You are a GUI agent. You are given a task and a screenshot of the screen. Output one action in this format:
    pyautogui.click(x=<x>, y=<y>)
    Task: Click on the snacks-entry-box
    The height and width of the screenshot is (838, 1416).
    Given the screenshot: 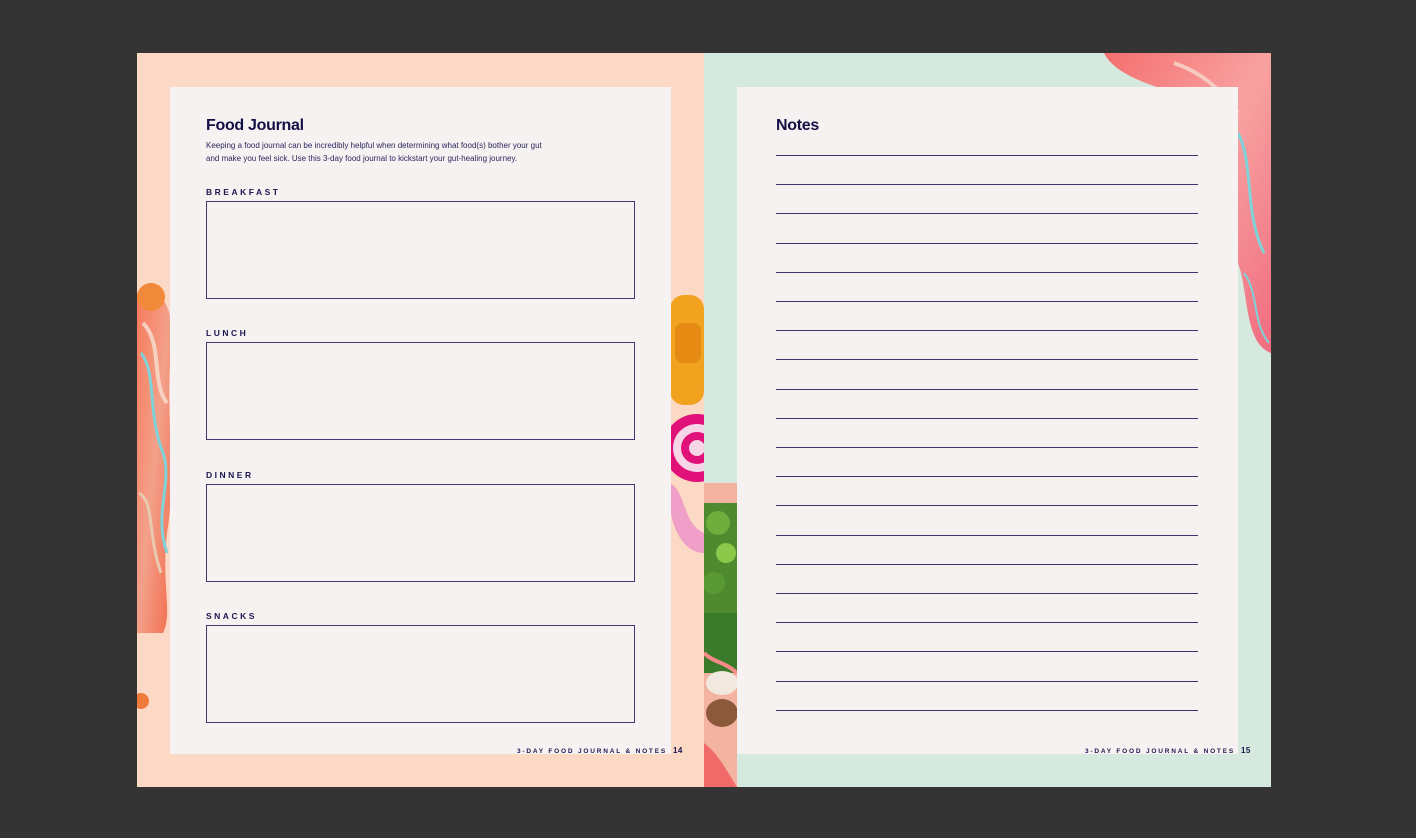 What is the action you would take?
    pyautogui.click(x=420, y=674)
    